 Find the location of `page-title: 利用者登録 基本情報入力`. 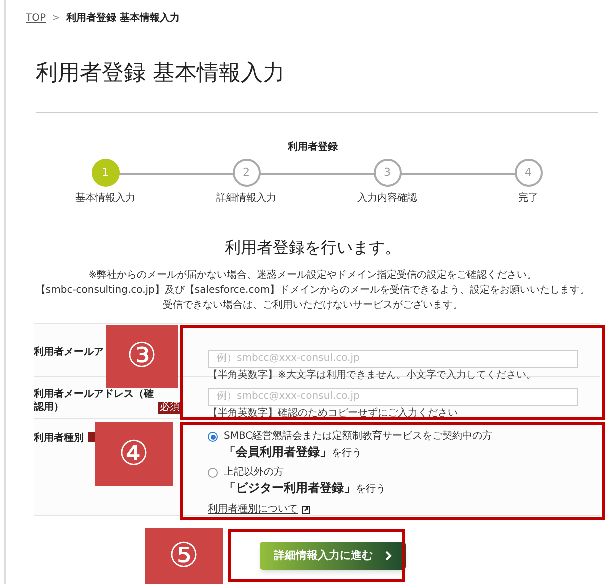

page-title: 利用者登録 基本情報入力 is located at coordinates (160, 74).